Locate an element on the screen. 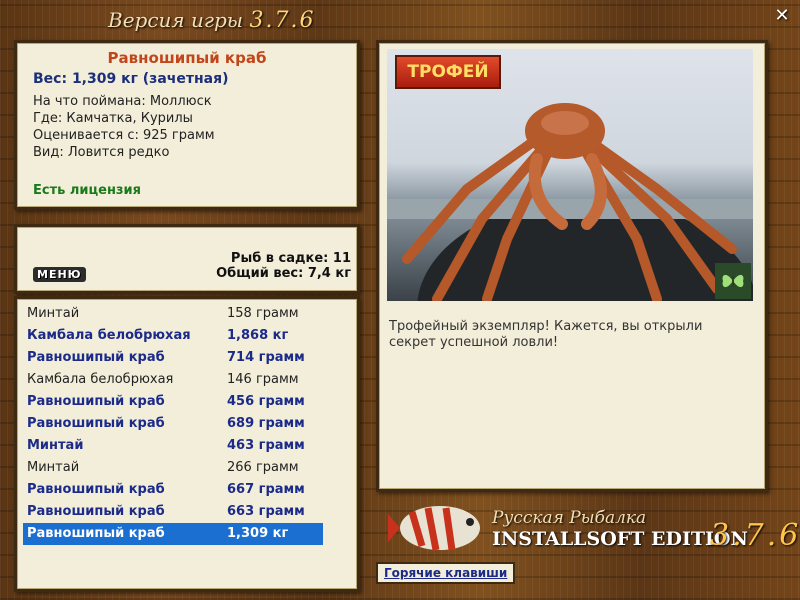 The height and width of the screenshot is (600, 800). catch-weight: 266 грамм is located at coordinates (263, 467).